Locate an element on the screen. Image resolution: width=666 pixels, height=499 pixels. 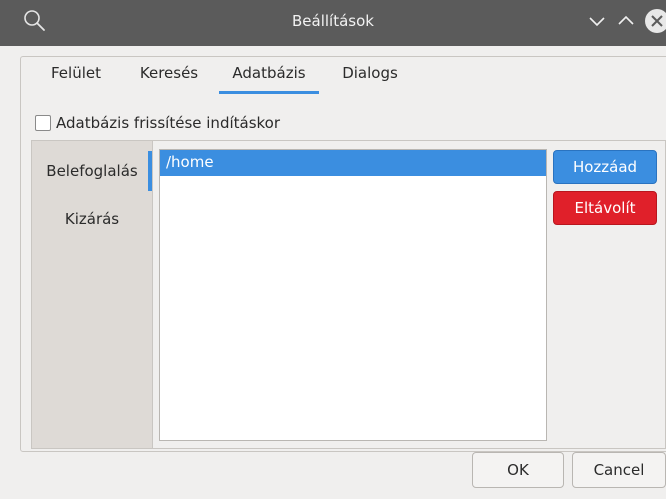
tab-search: Keresés is located at coordinates (169, 76).